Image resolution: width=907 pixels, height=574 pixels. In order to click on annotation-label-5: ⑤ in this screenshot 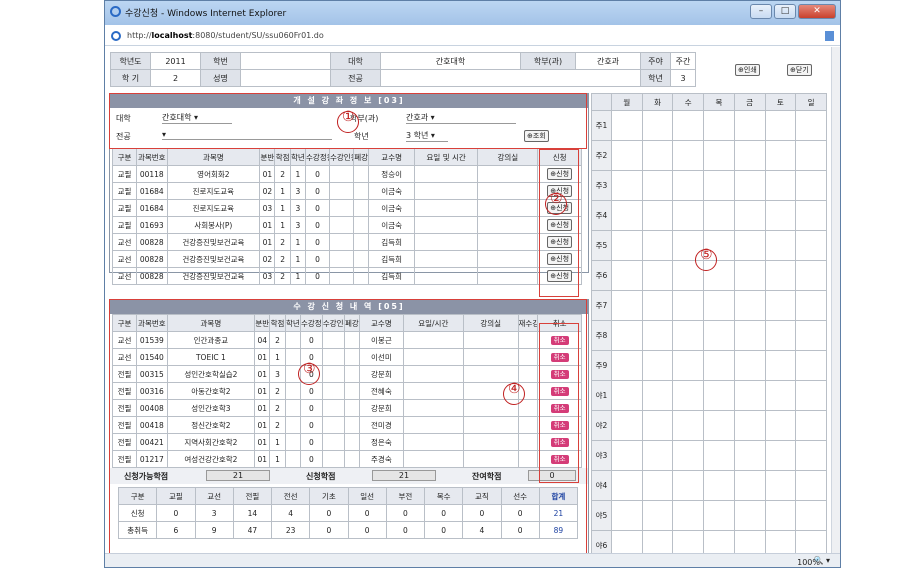, I will do `click(706, 255)`.